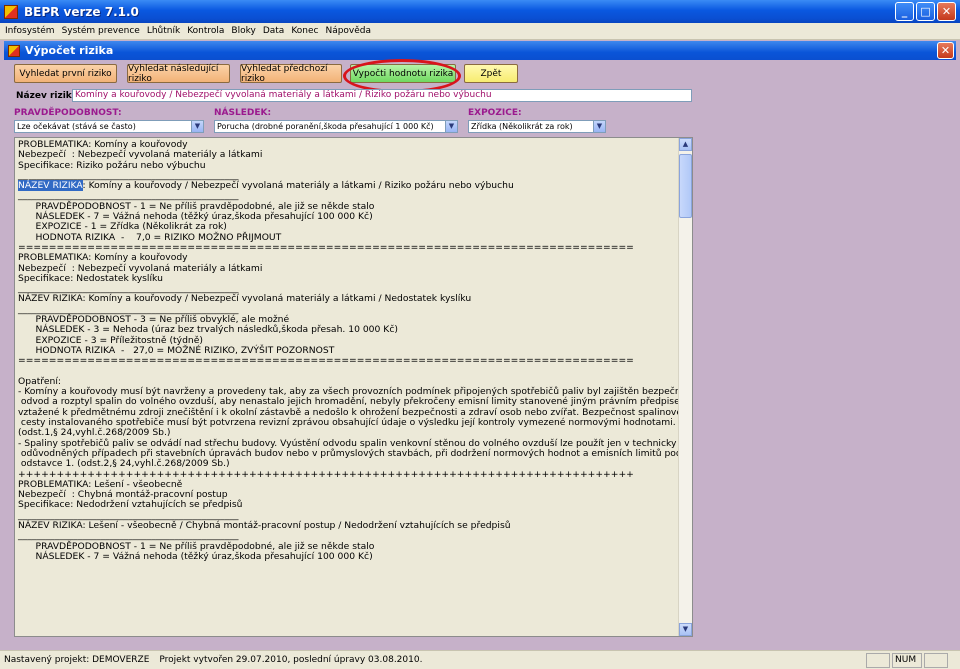 This screenshot has width=960, height=669. Describe the element at coordinates (76, 126) in the screenshot. I see `probability-value: Lze očekávat (stává se často)` at that location.